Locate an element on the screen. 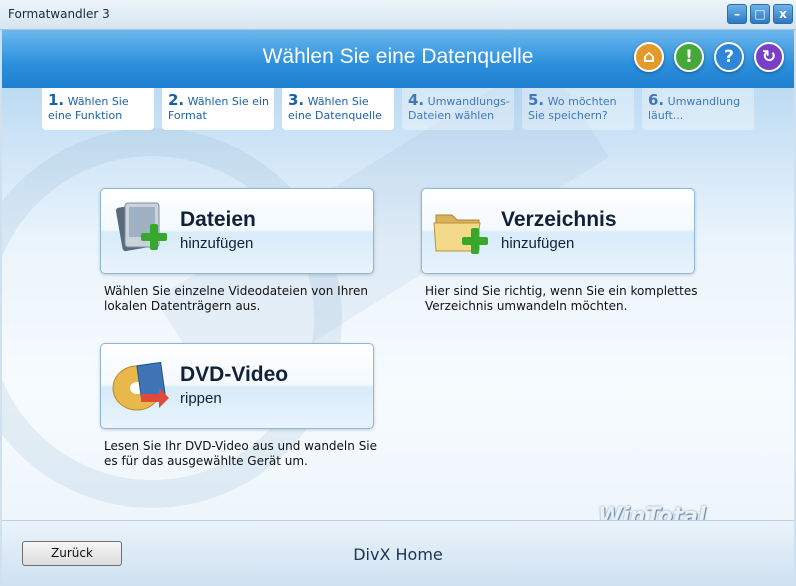  add-files-button: Dateien hinzufügen is located at coordinates (237, 231).